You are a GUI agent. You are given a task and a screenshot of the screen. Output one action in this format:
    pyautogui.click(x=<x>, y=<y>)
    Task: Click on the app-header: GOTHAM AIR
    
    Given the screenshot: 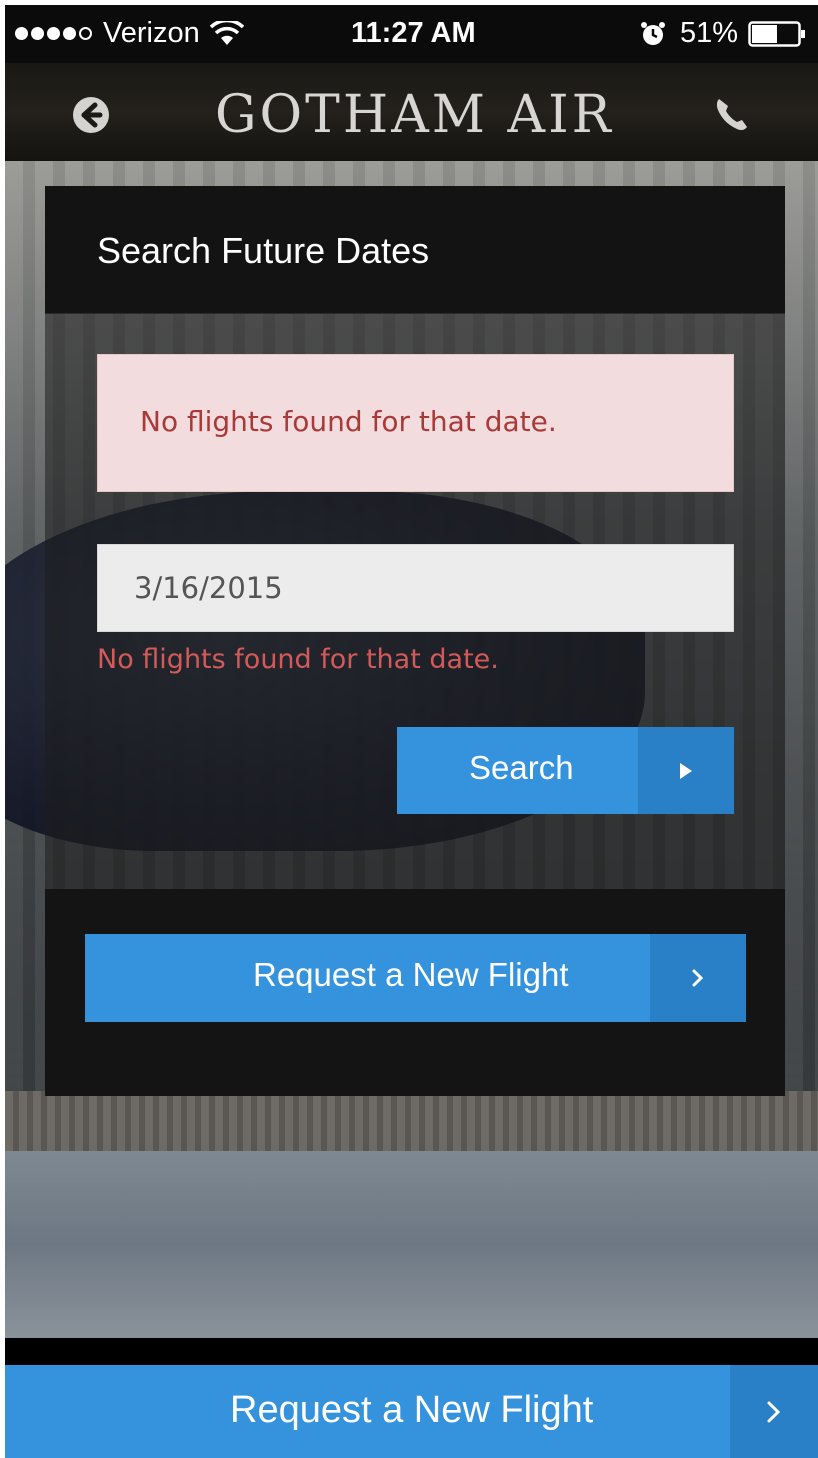 What is the action you would take?
    pyautogui.click(x=411, y=112)
    